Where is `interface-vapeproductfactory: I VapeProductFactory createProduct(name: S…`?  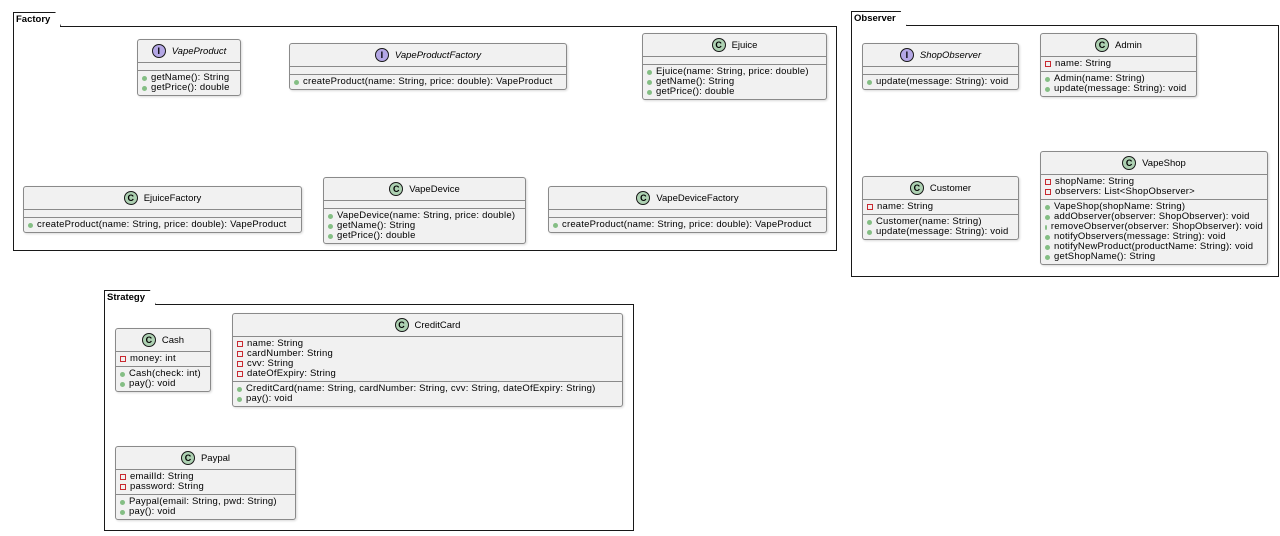 interface-vapeproductfactory: I VapeProductFactory createProduct(name: S… is located at coordinates (428, 66).